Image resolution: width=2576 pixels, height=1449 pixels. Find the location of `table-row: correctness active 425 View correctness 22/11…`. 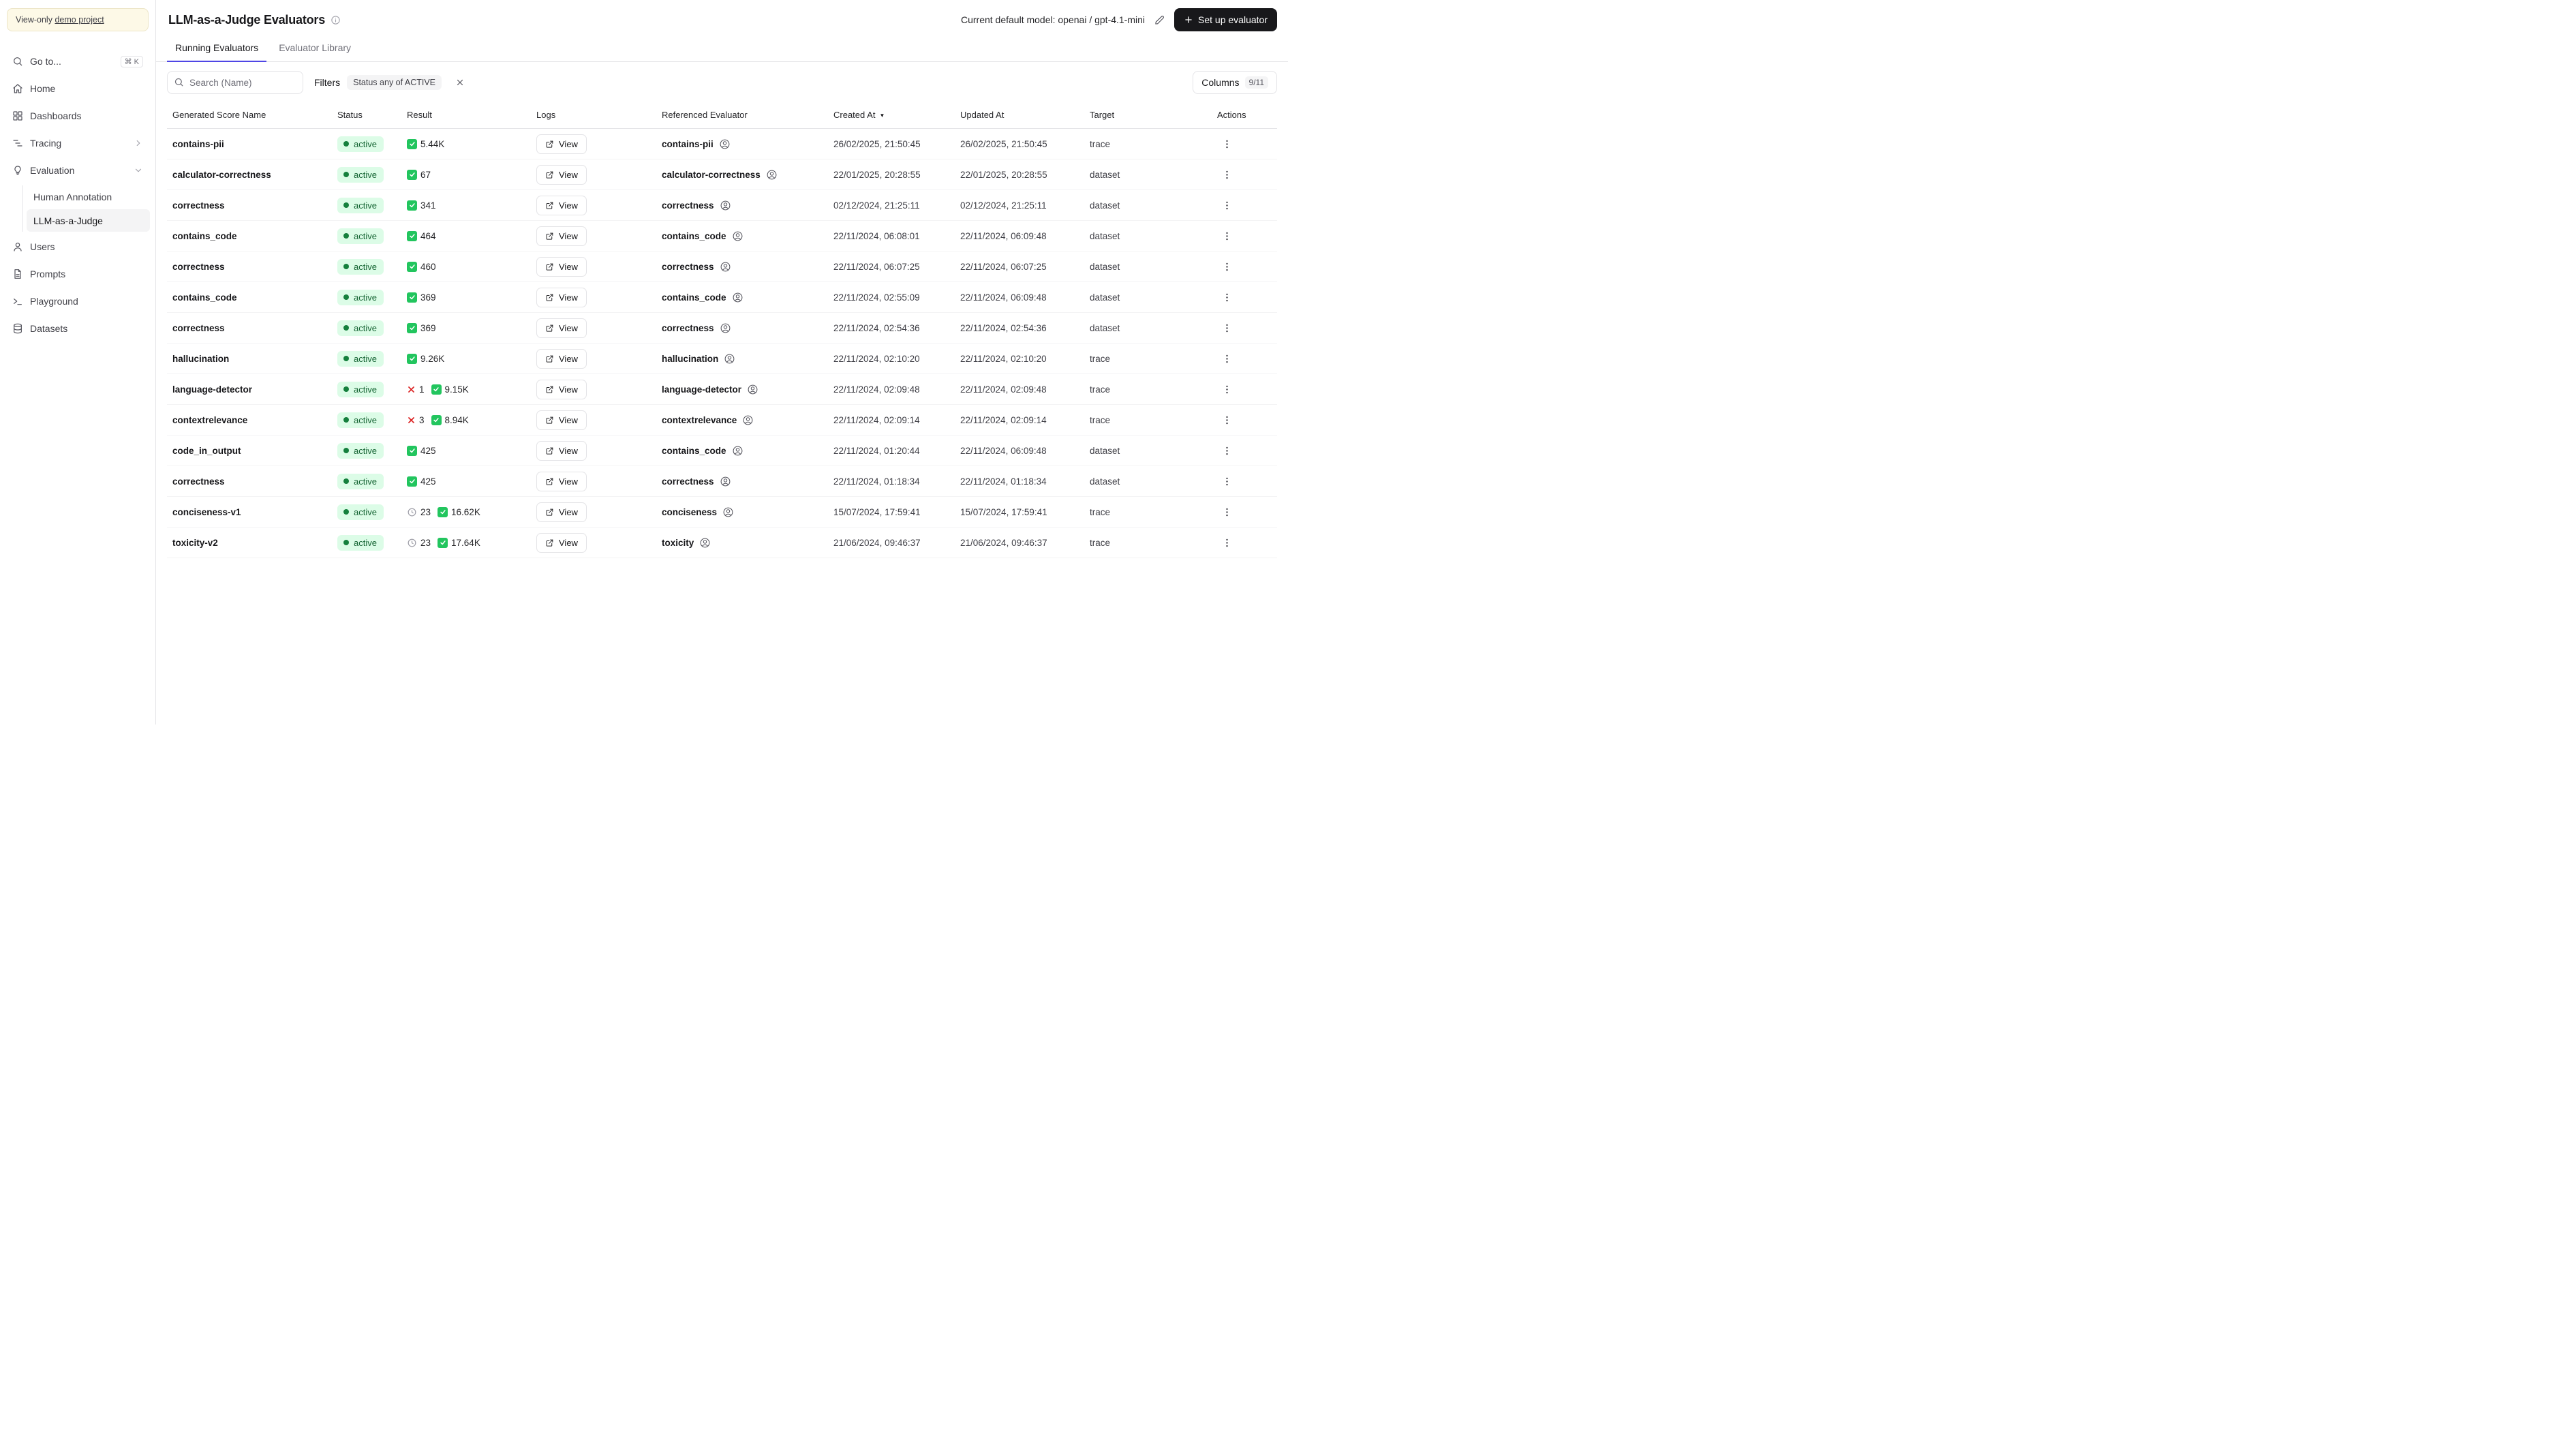

table-row: correctness active 425 View correctness 22/11… is located at coordinates (722, 482).